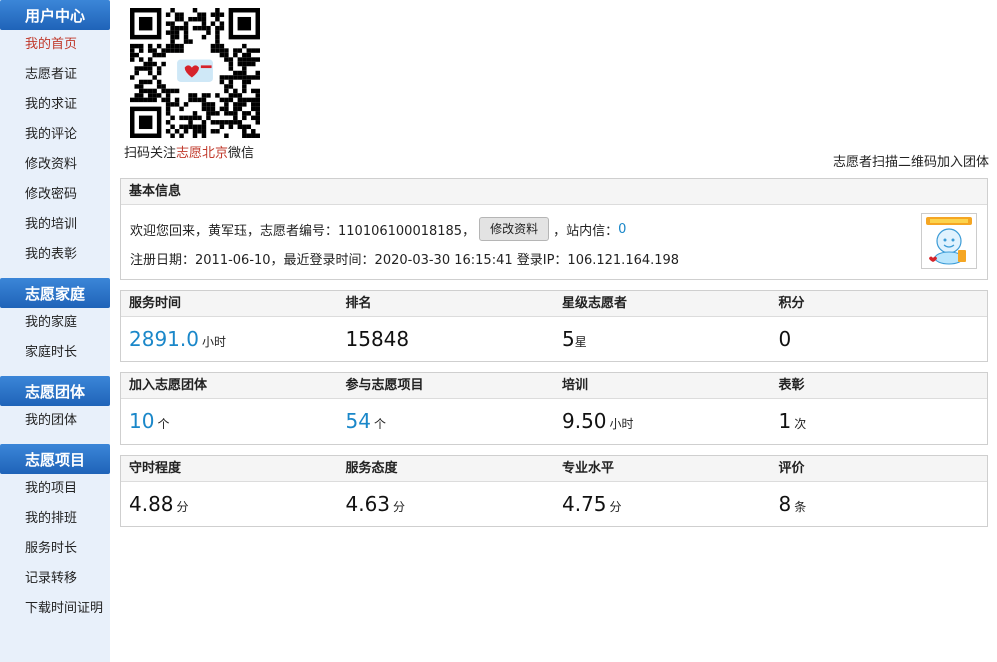  I want to click on basic-info-title: 基本信息, so click(554, 192).